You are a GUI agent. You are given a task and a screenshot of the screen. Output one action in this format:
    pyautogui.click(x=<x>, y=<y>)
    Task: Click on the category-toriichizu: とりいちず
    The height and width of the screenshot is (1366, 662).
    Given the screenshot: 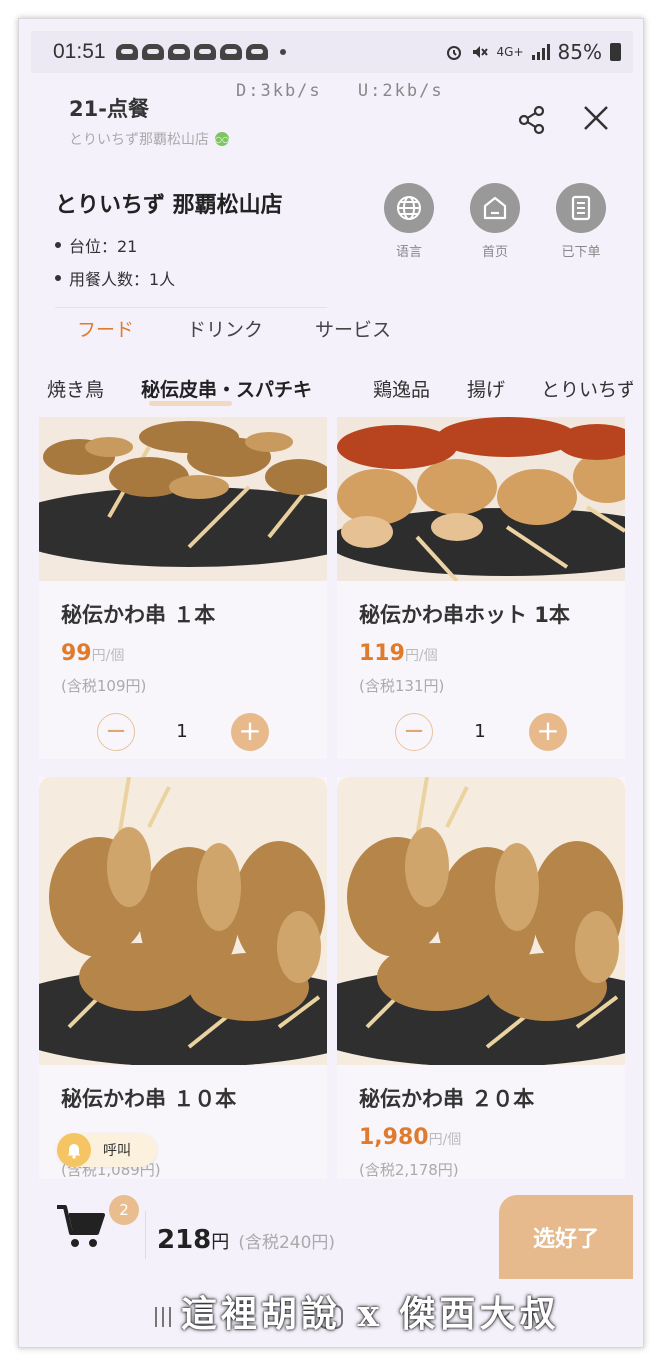 What is the action you would take?
    pyautogui.click(x=587, y=388)
    